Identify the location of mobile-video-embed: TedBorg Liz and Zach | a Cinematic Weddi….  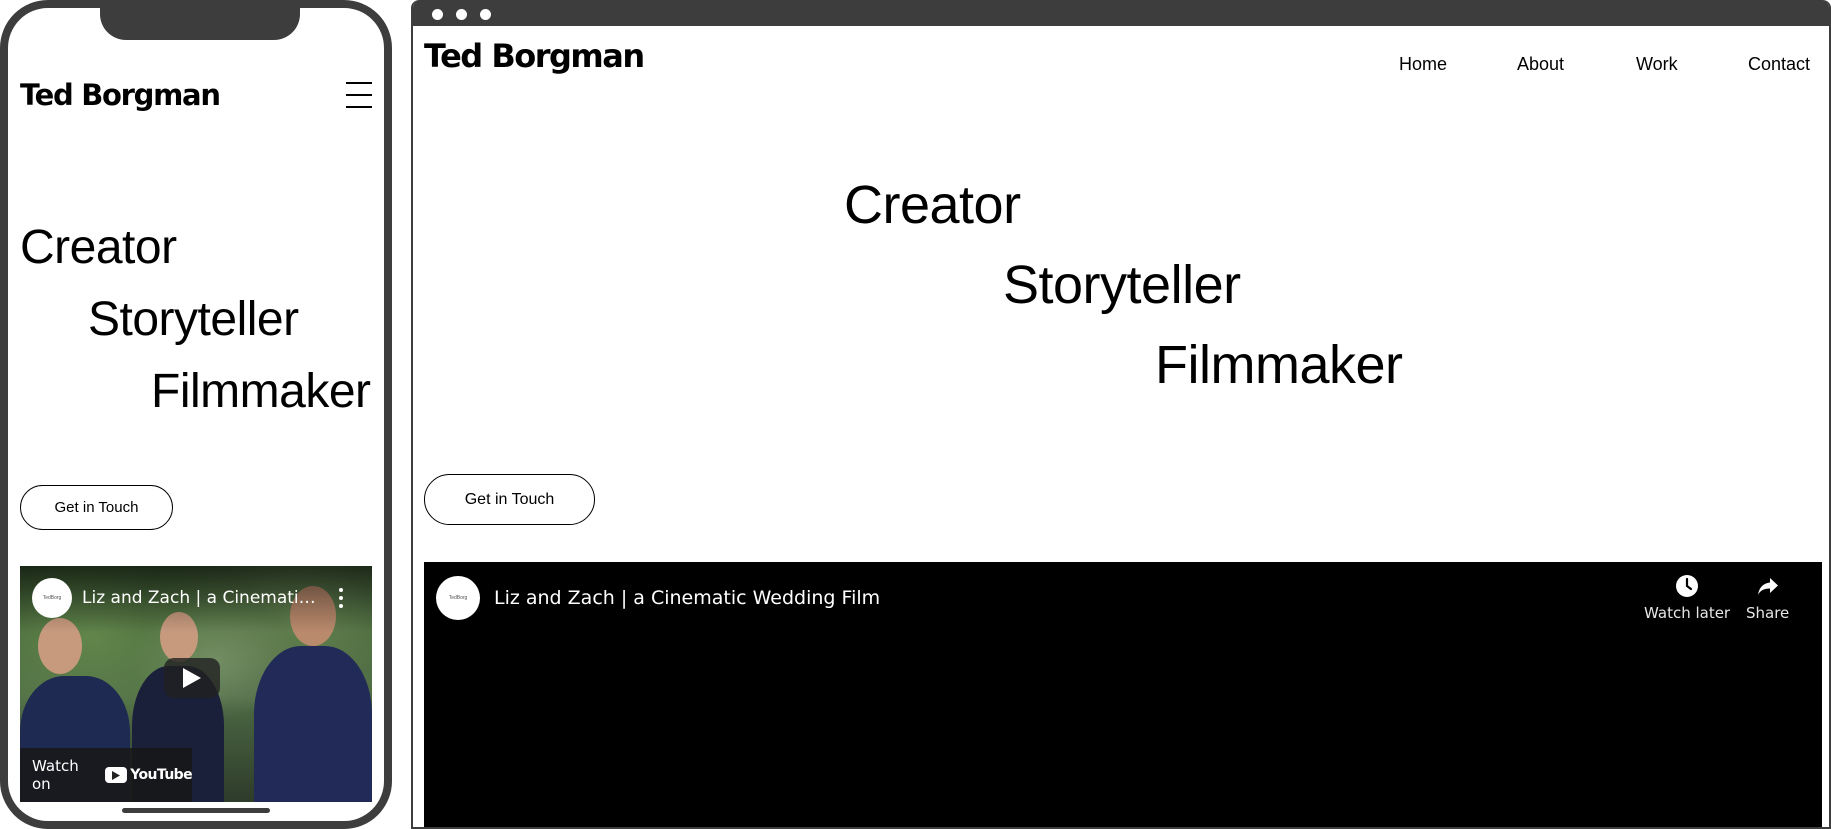
(196, 684).